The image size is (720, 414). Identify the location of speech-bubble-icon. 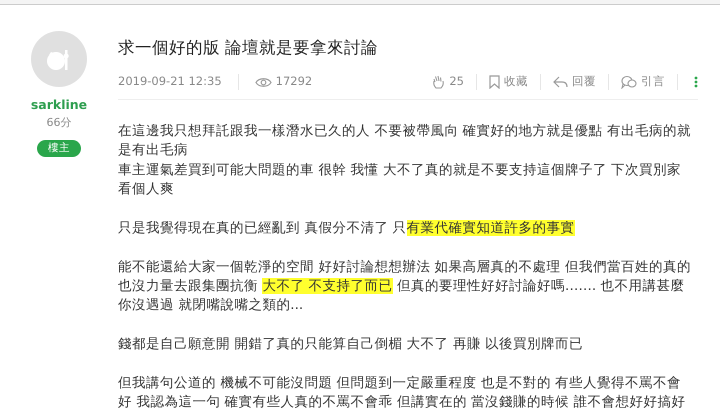
(629, 82).